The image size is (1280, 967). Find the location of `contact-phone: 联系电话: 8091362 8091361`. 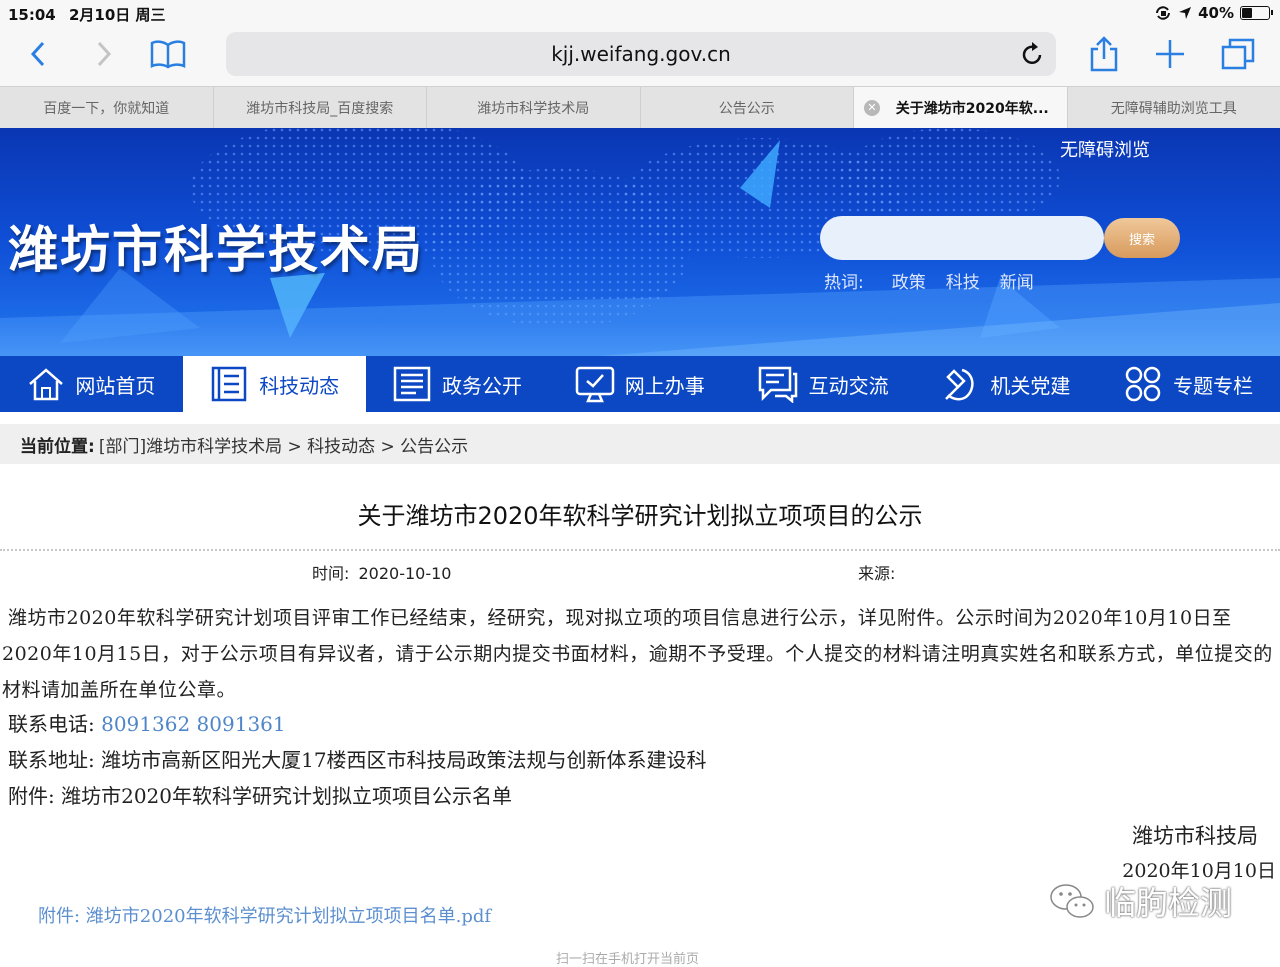

contact-phone: 联系电话: 8091362 8091361 is located at coordinates (147, 722).